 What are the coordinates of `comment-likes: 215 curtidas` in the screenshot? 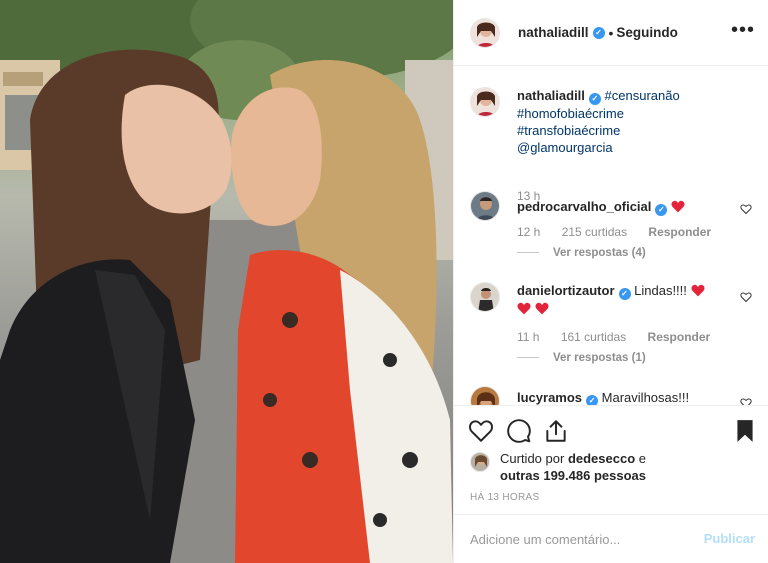 It's located at (594, 232).